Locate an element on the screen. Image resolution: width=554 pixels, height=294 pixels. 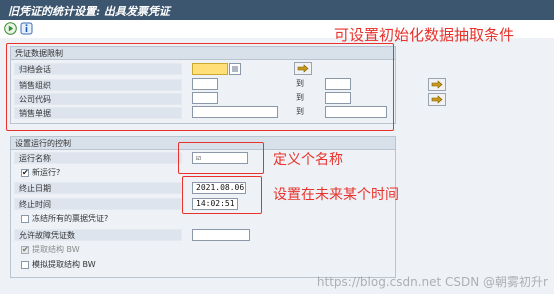
window-title: 旧凭证的统计设置: 出具发票凭证 is located at coordinates (89, 11).